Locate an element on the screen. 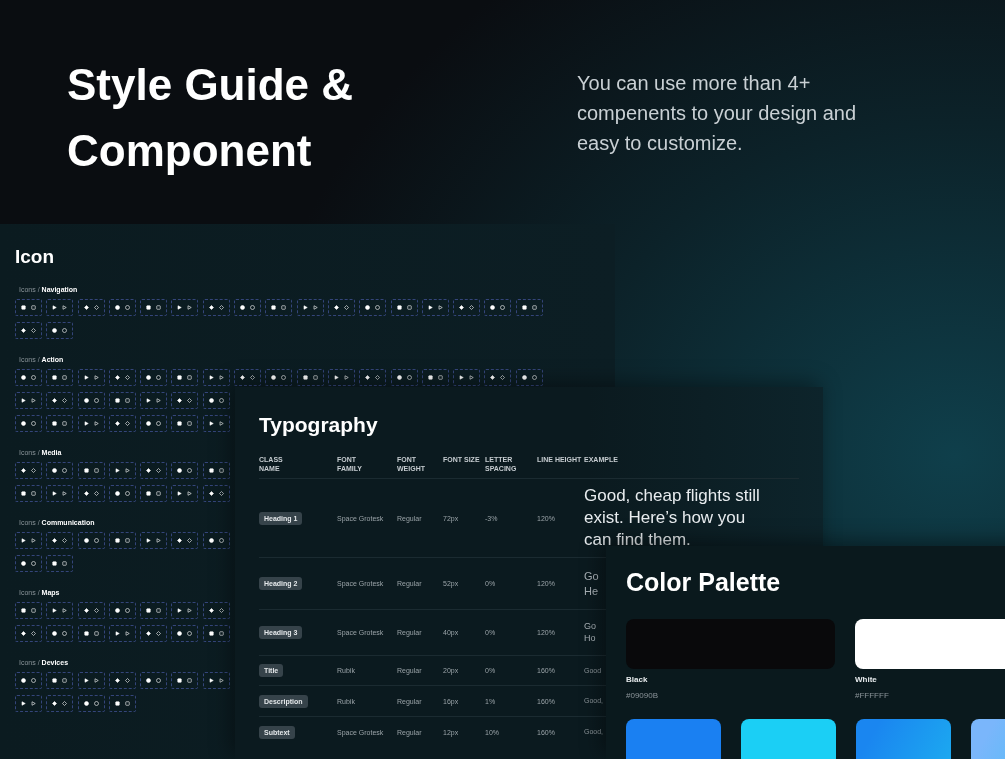 Image resolution: width=1005 pixels, height=759 pixels. panel-title: Typography is located at coordinates (319, 425).